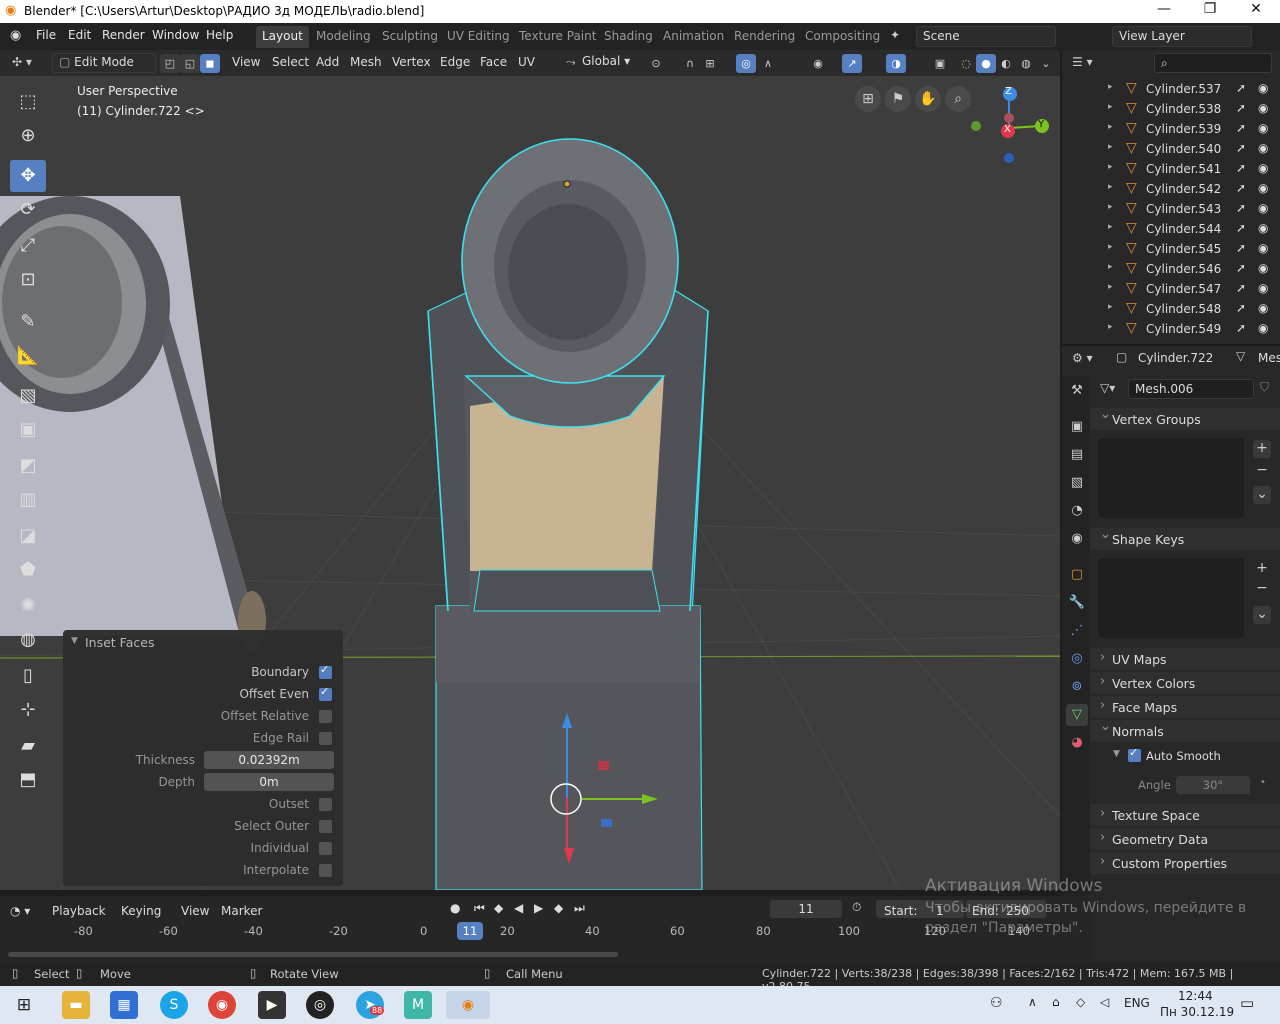 The height and width of the screenshot is (1024, 1280). What do you see at coordinates (1077, 687) in the screenshot?
I see `constraints-tab-icon: ⊚` at bounding box center [1077, 687].